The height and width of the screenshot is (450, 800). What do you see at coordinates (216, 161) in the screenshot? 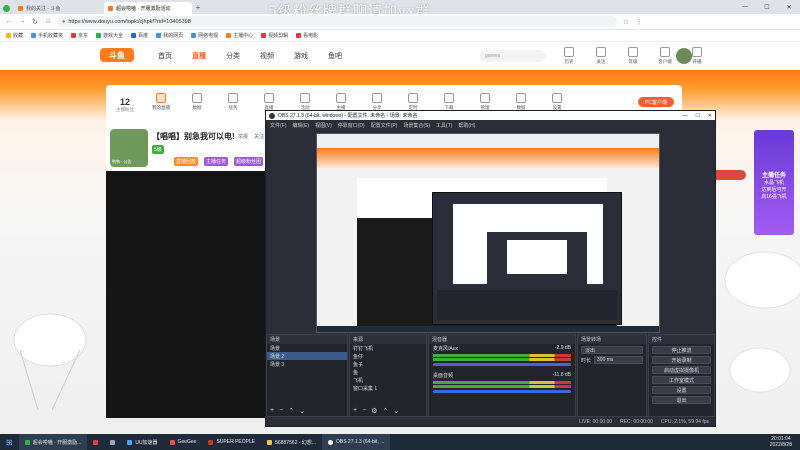
I see `tag-task: 主播任务` at bounding box center [216, 161].